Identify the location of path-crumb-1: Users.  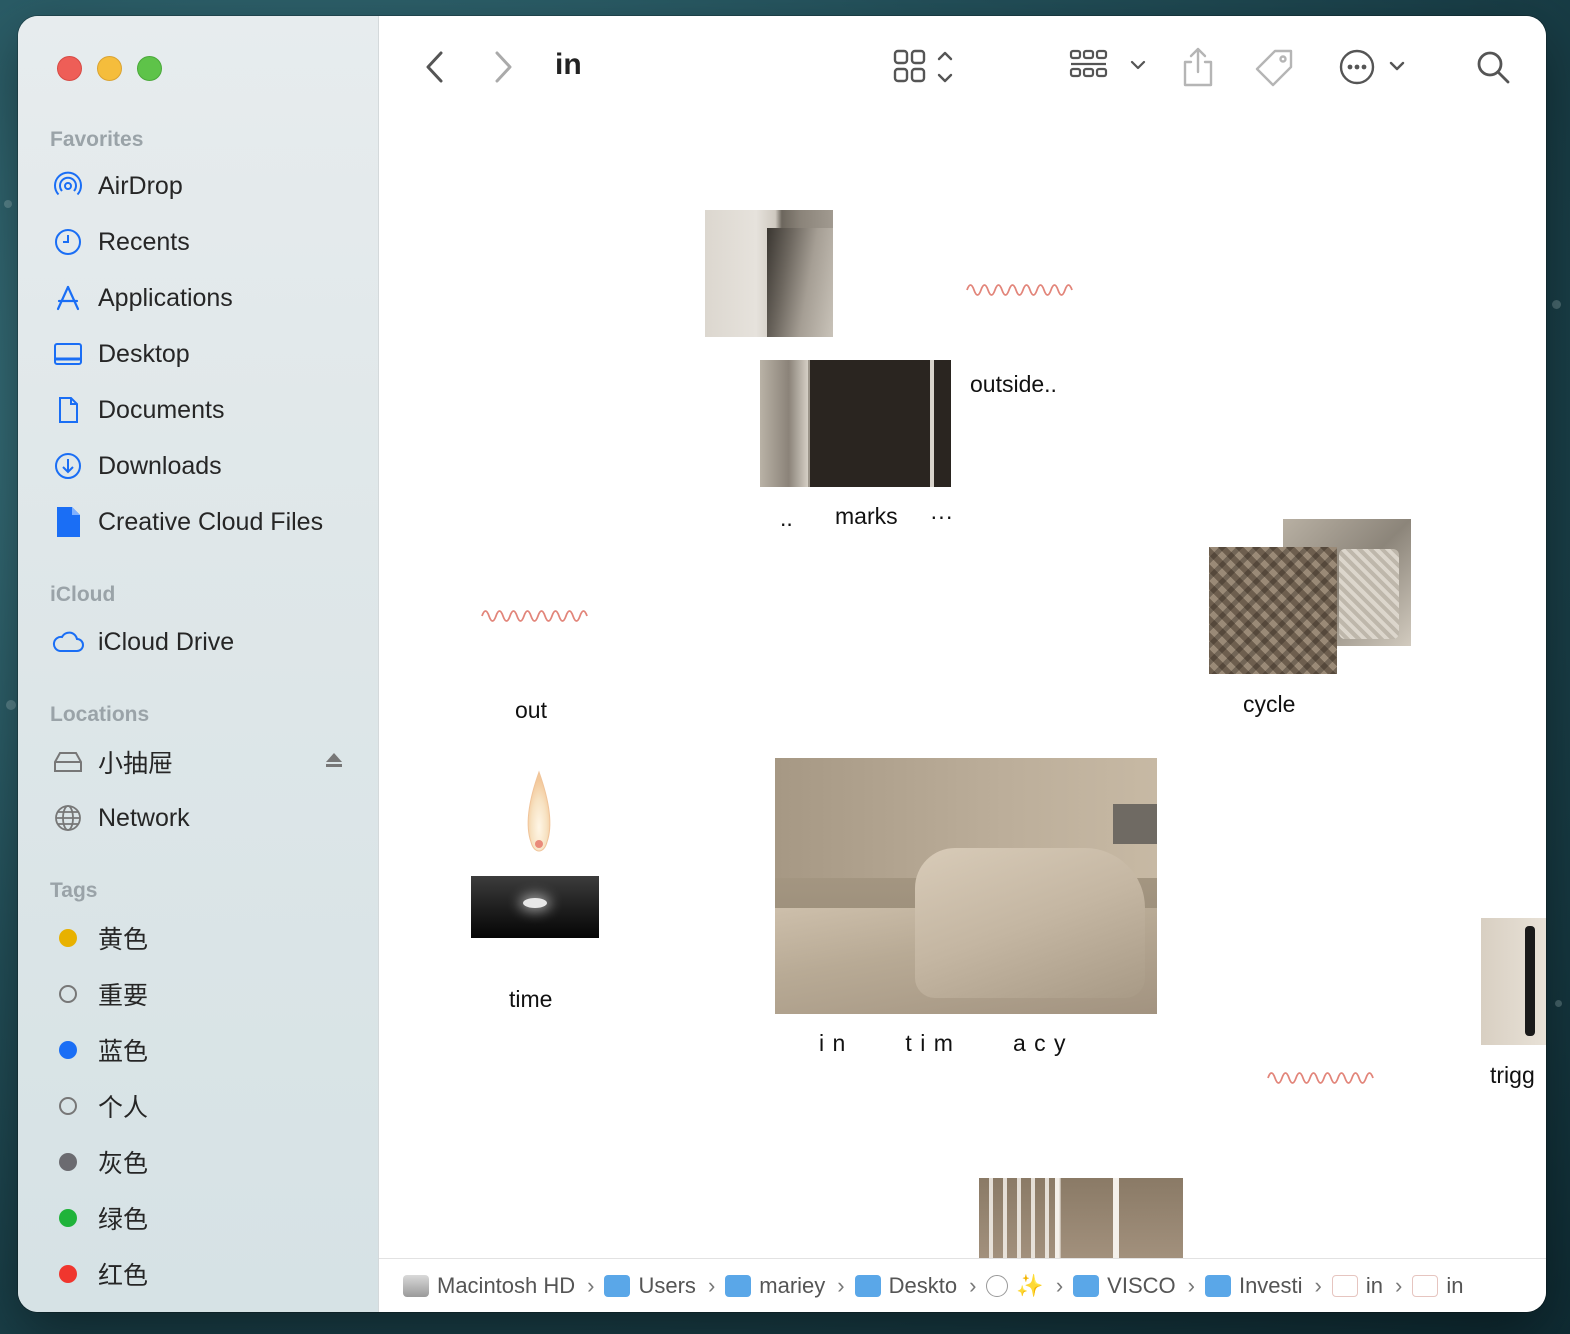
(650, 1285).